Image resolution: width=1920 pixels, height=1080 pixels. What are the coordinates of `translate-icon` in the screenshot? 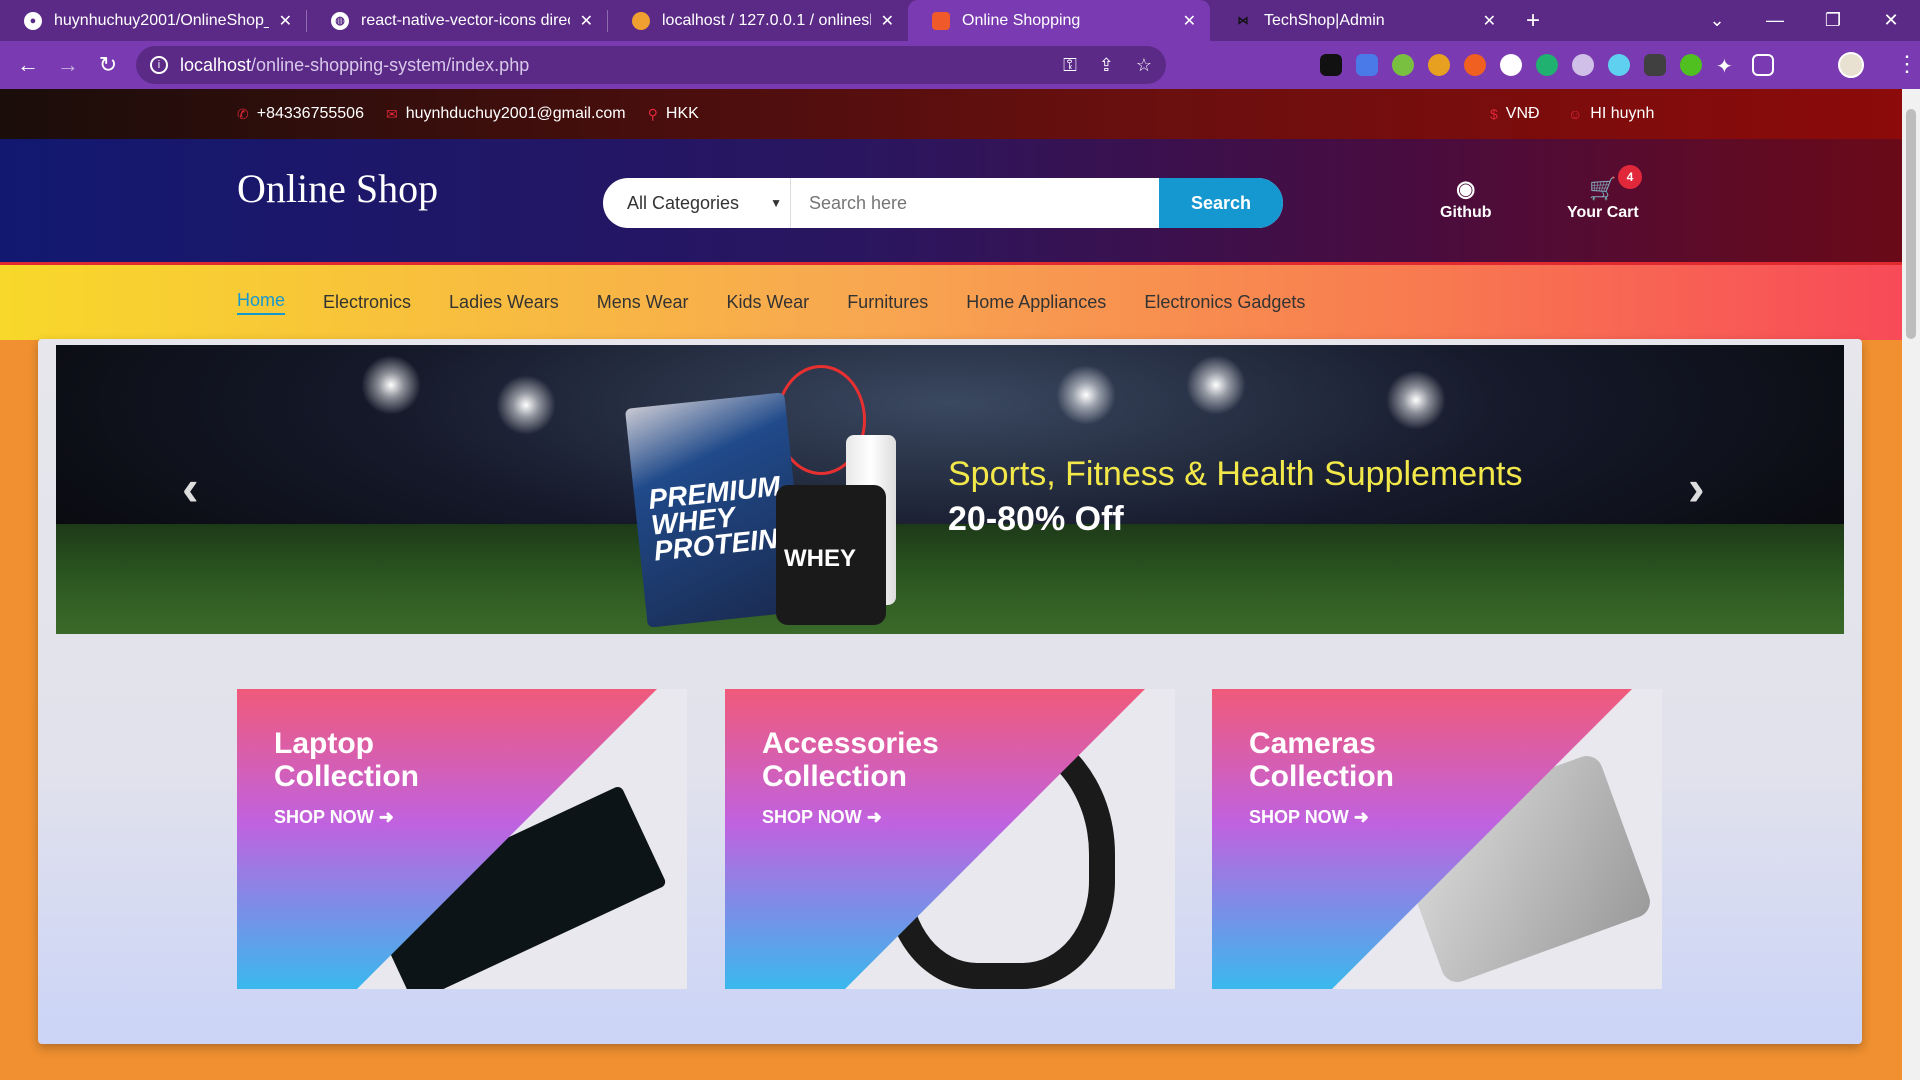 It's located at (1367, 65).